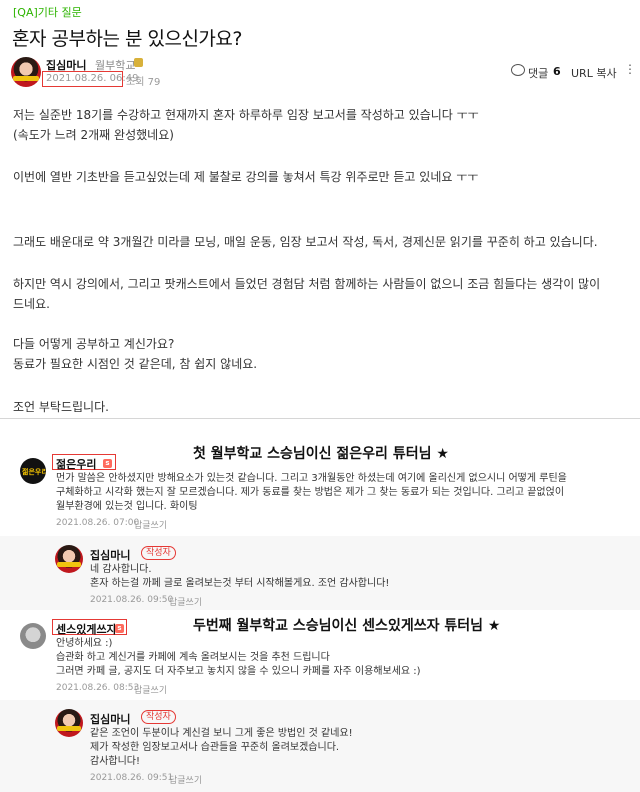 Image resolution: width=640 pixels, height=792 pixels. What do you see at coordinates (132, 600) in the screenshot?
I see `reply-date: 2021.08.26. 09:50` at bounding box center [132, 600].